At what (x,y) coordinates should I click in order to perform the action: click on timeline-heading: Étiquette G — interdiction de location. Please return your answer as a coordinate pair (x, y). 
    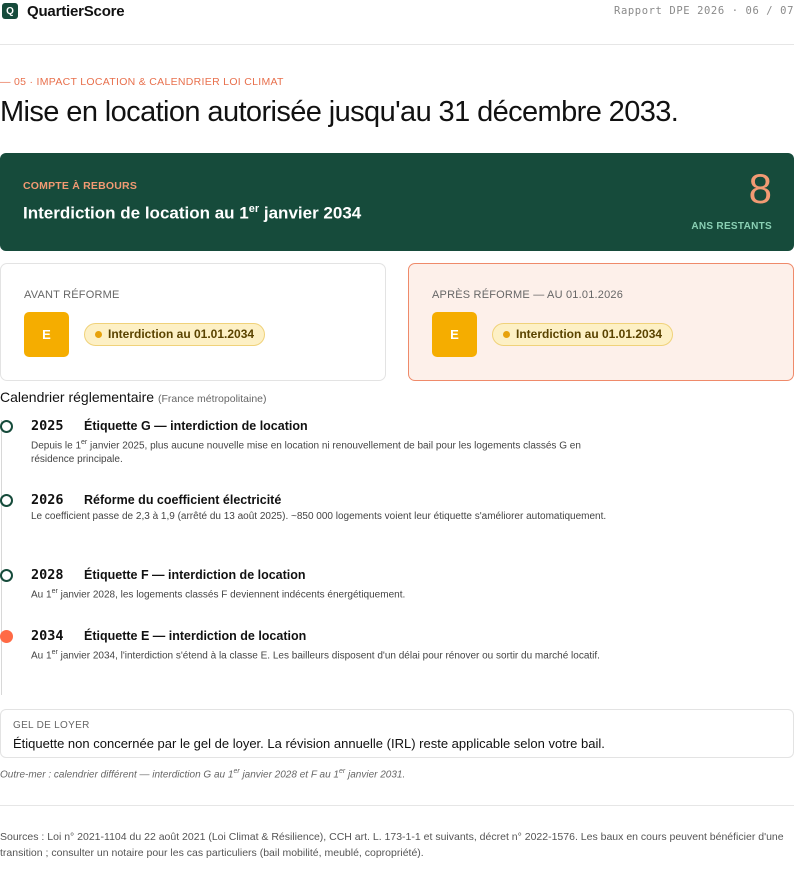
    Looking at the image, I should click on (196, 426).